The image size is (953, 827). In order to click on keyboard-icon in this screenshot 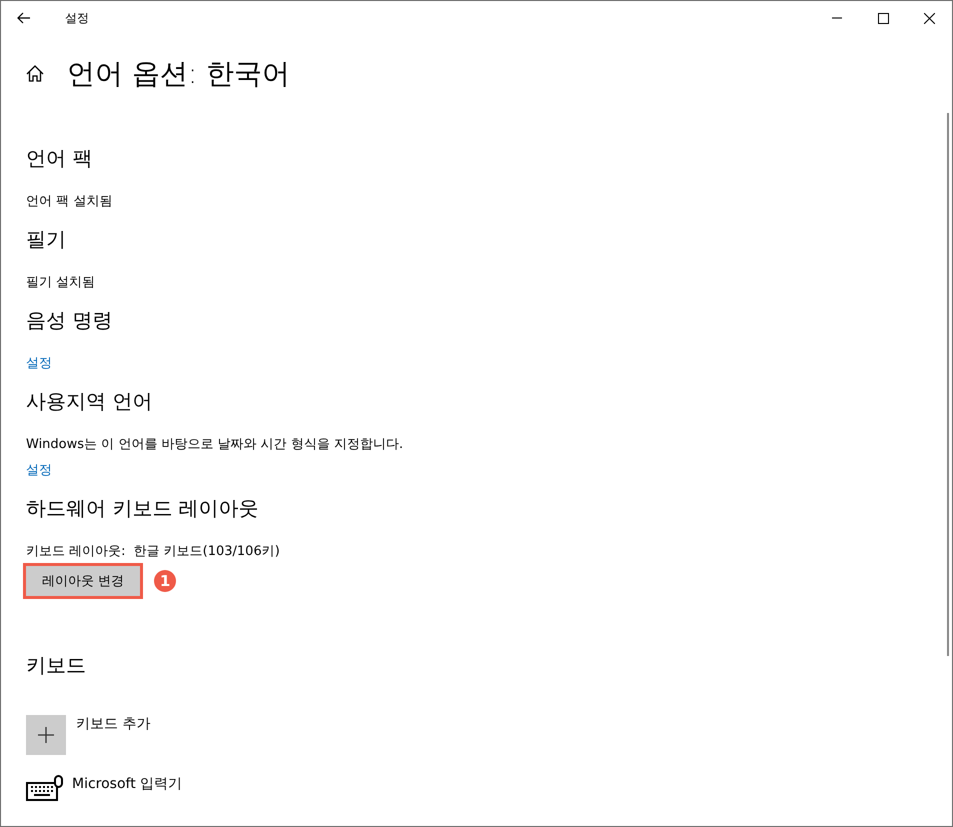, I will do `click(45, 788)`.